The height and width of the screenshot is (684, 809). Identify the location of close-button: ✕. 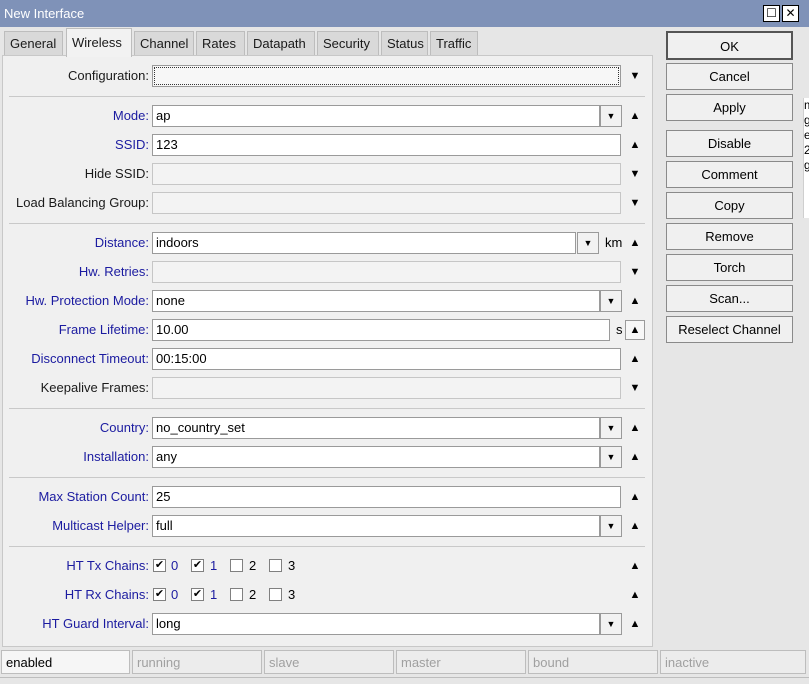
(790, 13).